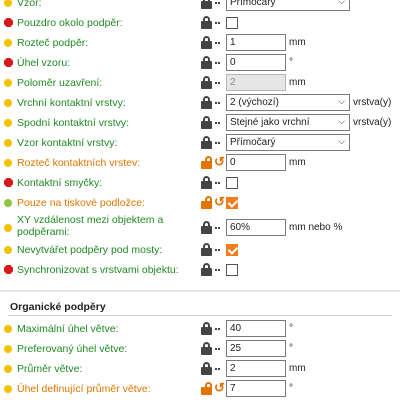  What do you see at coordinates (256, 42) in the screenshot?
I see `support-spacing-input: 1` at bounding box center [256, 42].